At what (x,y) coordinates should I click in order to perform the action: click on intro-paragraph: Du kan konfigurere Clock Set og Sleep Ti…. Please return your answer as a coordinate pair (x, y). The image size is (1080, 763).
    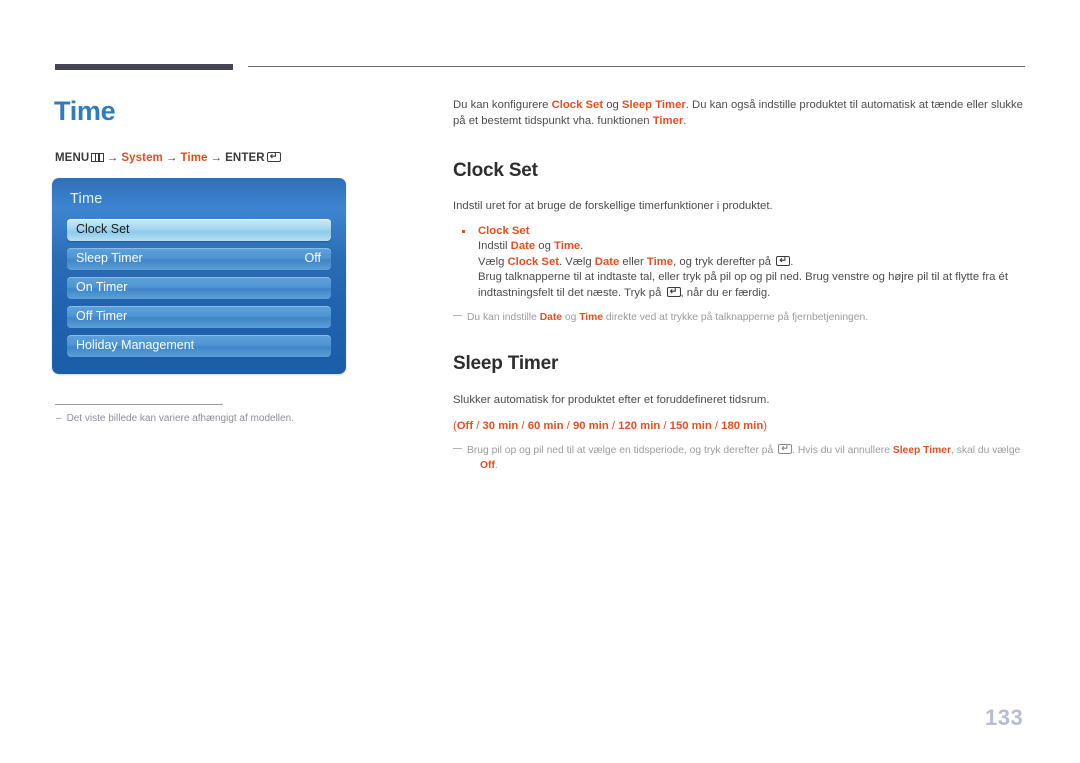
    Looking at the image, I should click on (738, 113).